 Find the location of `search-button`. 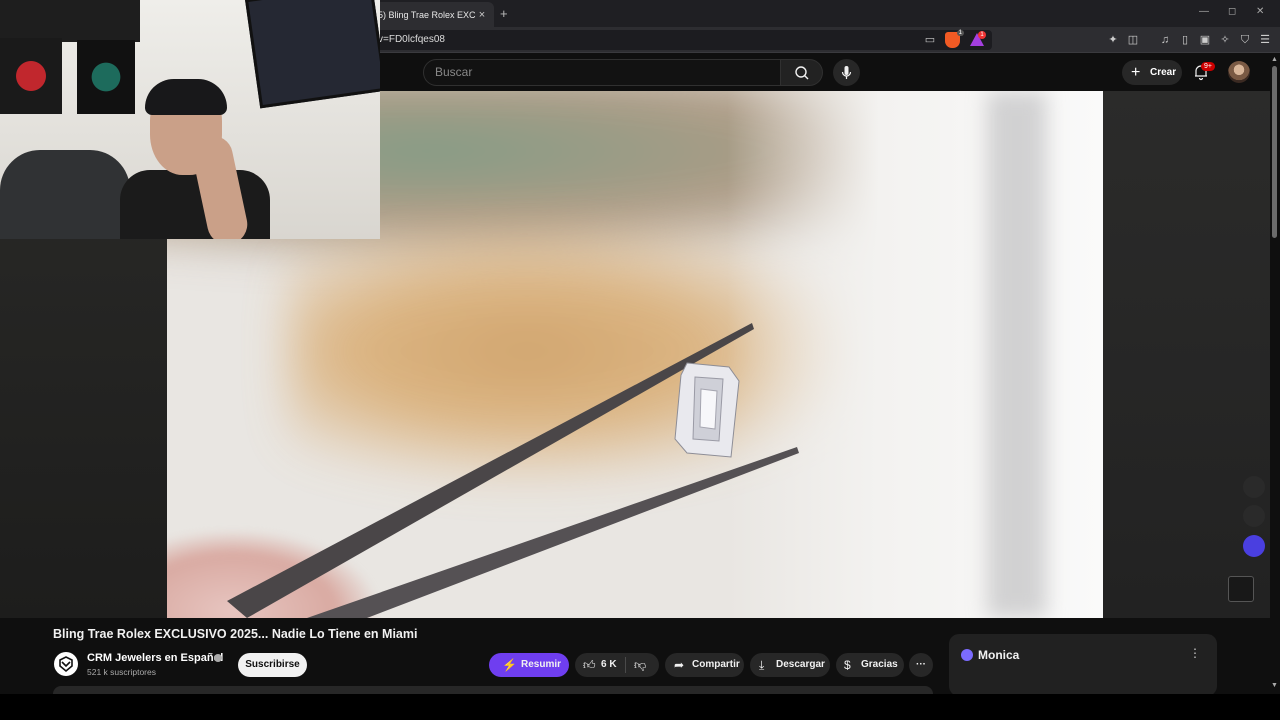

search-button is located at coordinates (802, 72).